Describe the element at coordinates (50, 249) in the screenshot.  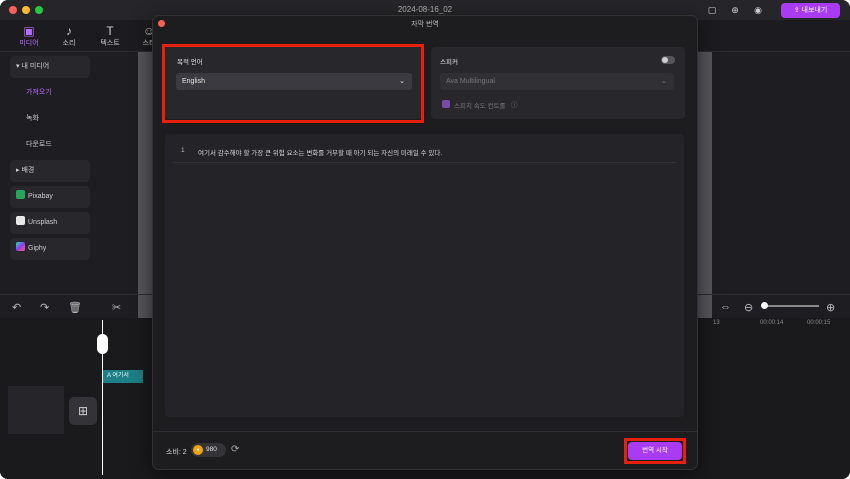
I see `sidebar-giphy: Giphy` at that location.